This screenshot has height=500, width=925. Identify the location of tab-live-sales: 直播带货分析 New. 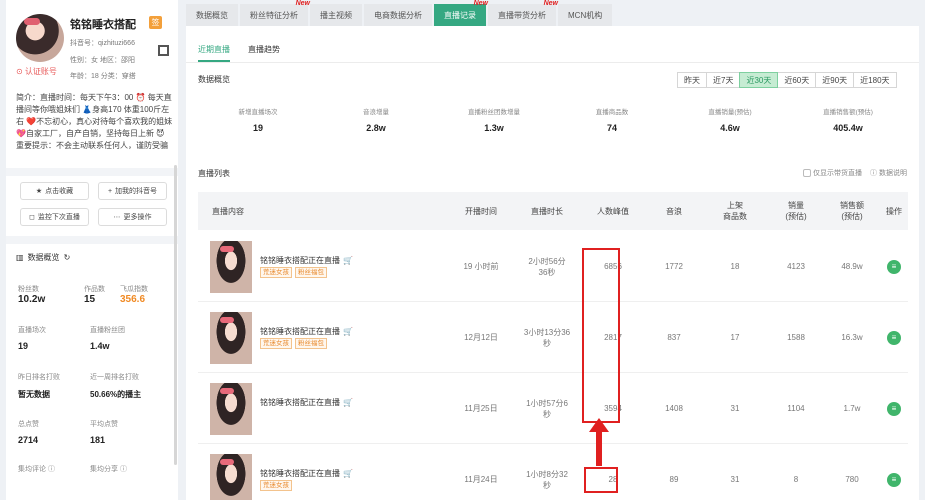
(523, 13).